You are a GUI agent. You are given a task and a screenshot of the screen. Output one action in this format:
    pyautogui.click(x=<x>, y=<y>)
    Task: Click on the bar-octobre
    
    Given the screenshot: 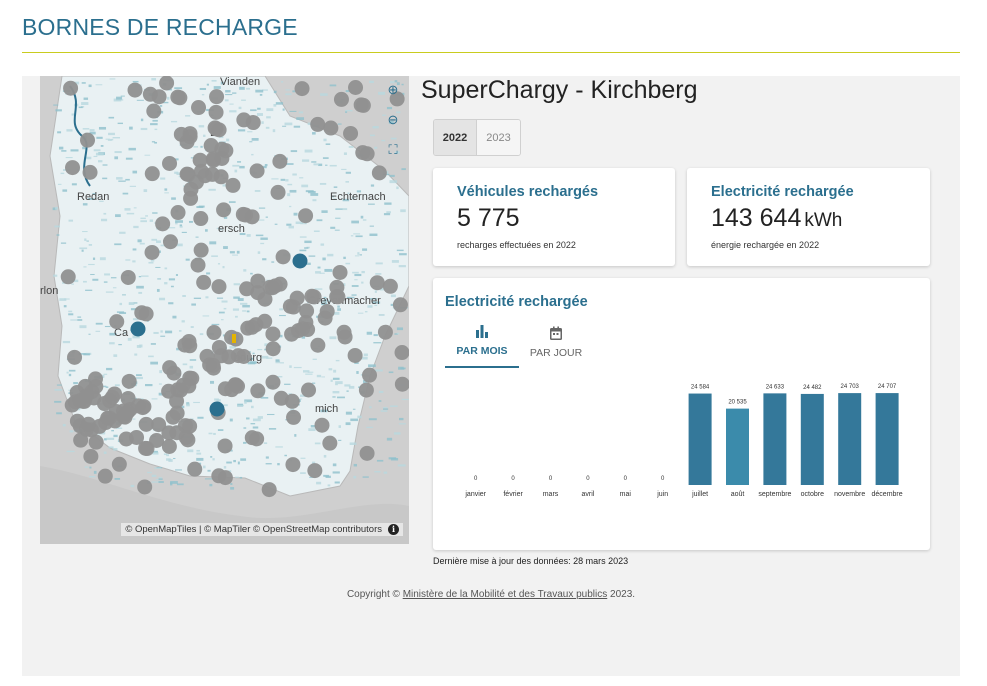 What is the action you would take?
    pyautogui.click(x=812, y=439)
    